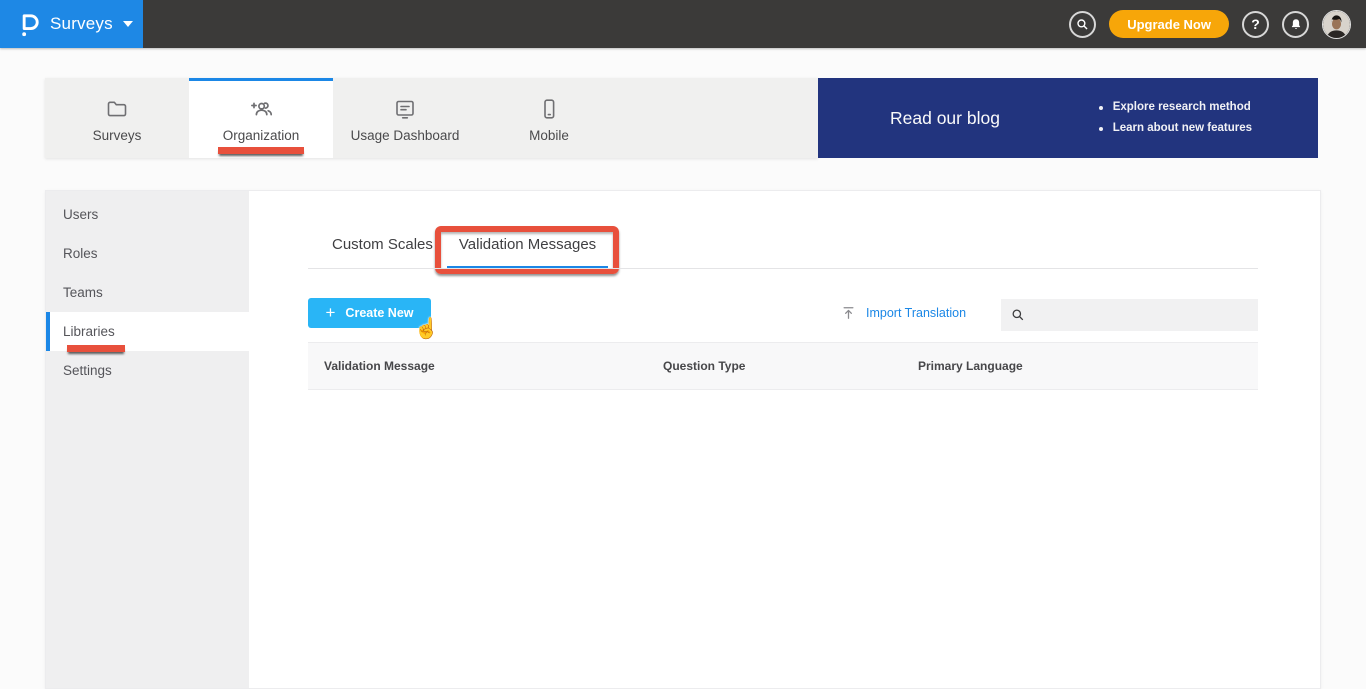 This screenshot has width=1366, height=689. I want to click on dashboard-icon, so click(405, 109).